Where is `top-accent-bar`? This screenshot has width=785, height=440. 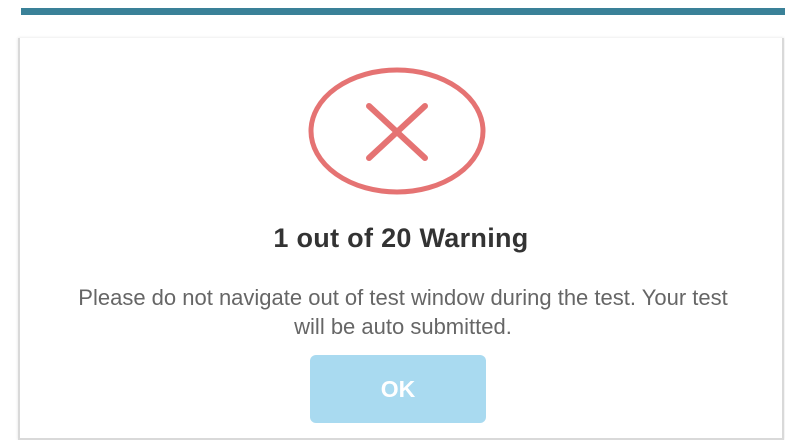
top-accent-bar is located at coordinates (403, 11).